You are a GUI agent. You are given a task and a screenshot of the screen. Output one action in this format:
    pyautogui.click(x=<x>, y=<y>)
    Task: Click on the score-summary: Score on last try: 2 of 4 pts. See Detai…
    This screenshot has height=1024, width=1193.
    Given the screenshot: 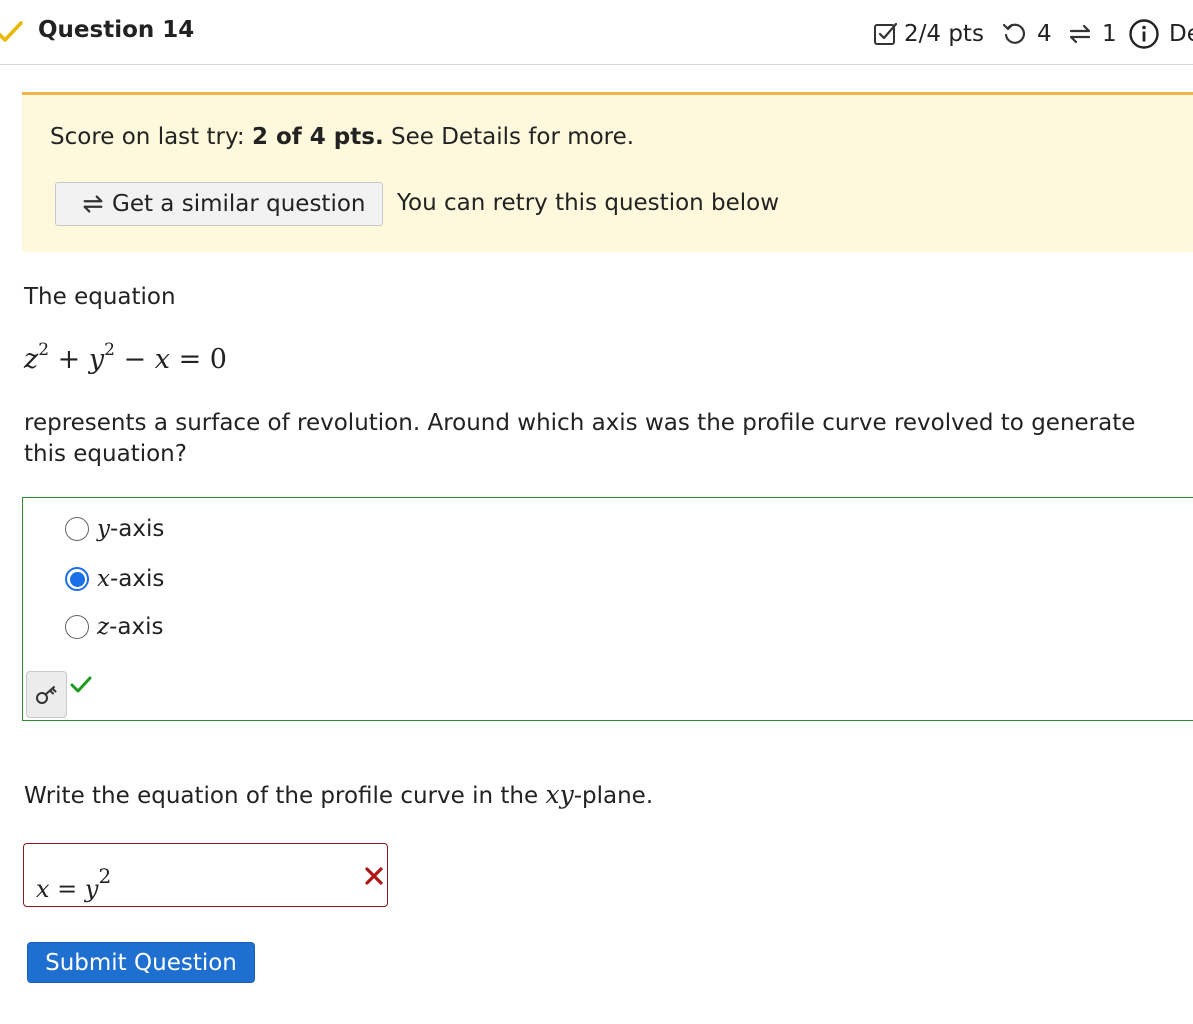 What is the action you would take?
    pyautogui.click(x=342, y=137)
    